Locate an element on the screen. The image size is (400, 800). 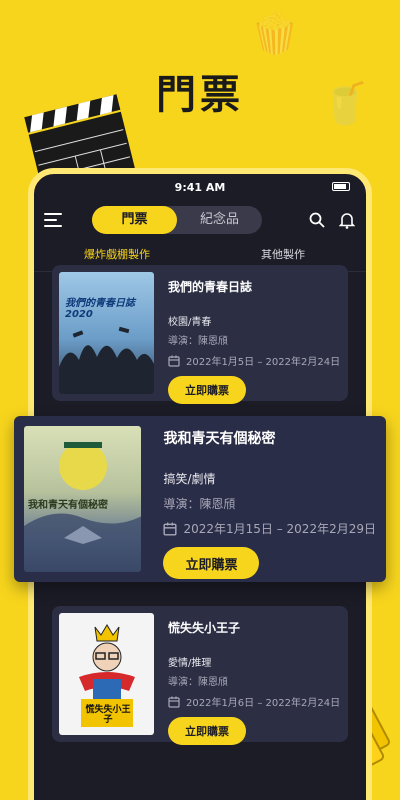
status-time: 9:41 AM is located at coordinates (200, 187).